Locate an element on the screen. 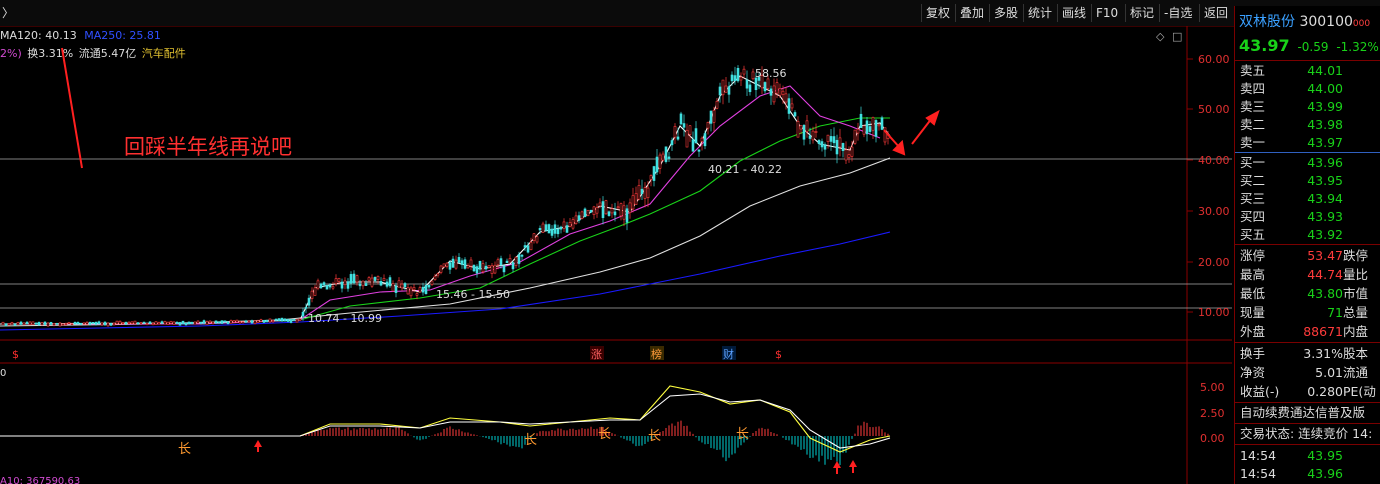 This screenshot has height=484, width=1380. ask-row-value: 44.01 is located at coordinates (1325, 70).